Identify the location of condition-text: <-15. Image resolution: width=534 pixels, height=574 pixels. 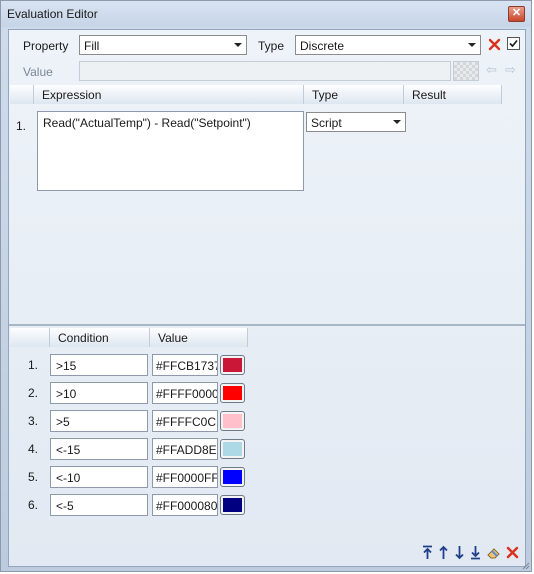
(68, 450).